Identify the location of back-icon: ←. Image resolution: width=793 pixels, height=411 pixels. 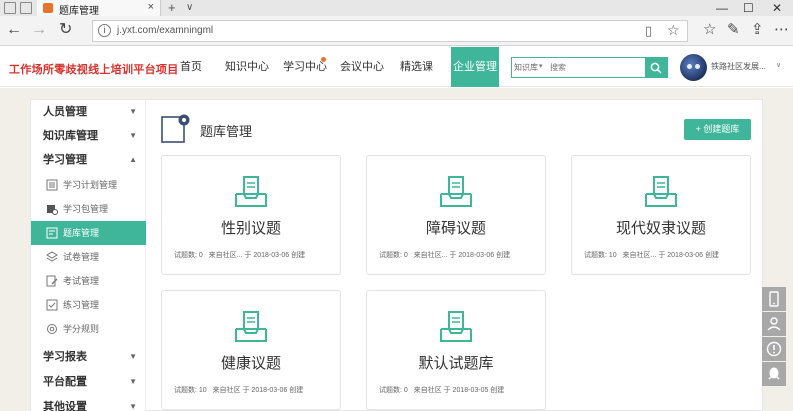
(14, 30).